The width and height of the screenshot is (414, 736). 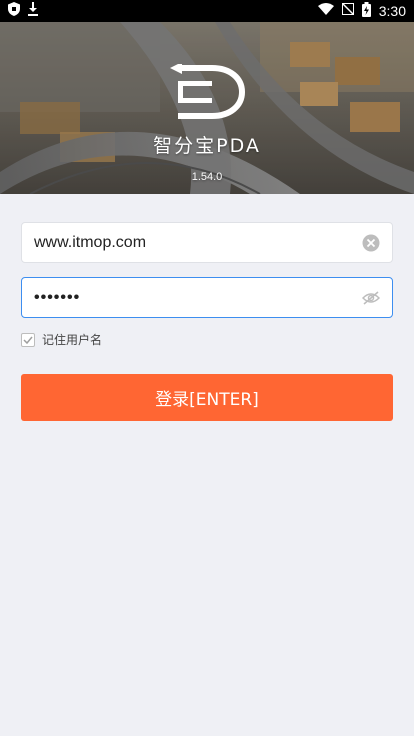 What do you see at coordinates (371, 243) in the screenshot?
I see `clear-icon` at bounding box center [371, 243].